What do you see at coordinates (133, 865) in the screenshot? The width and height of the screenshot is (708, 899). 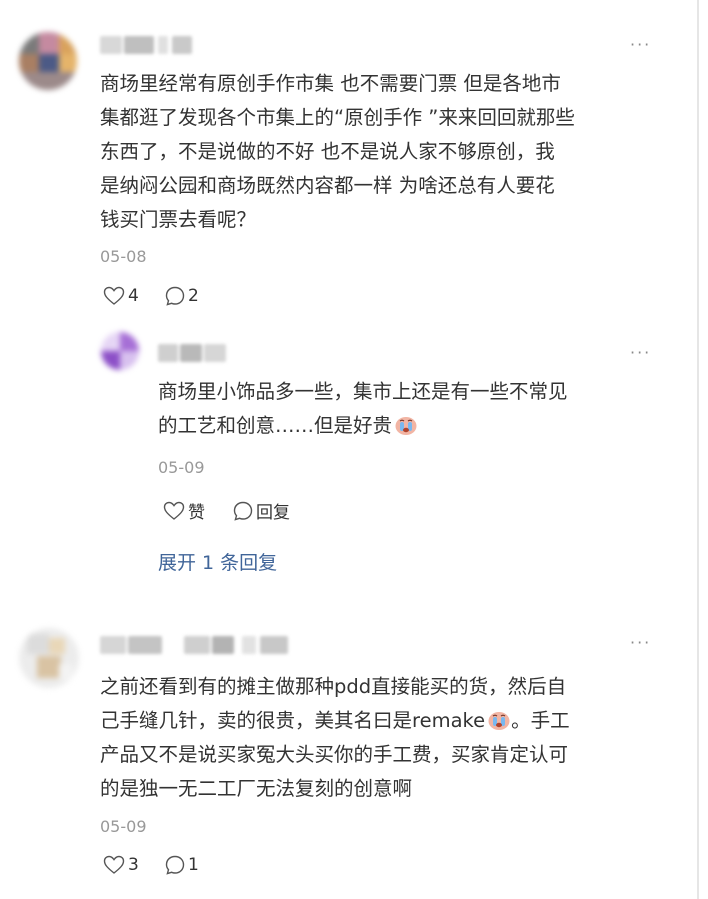 I see `like-count: 3` at bounding box center [133, 865].